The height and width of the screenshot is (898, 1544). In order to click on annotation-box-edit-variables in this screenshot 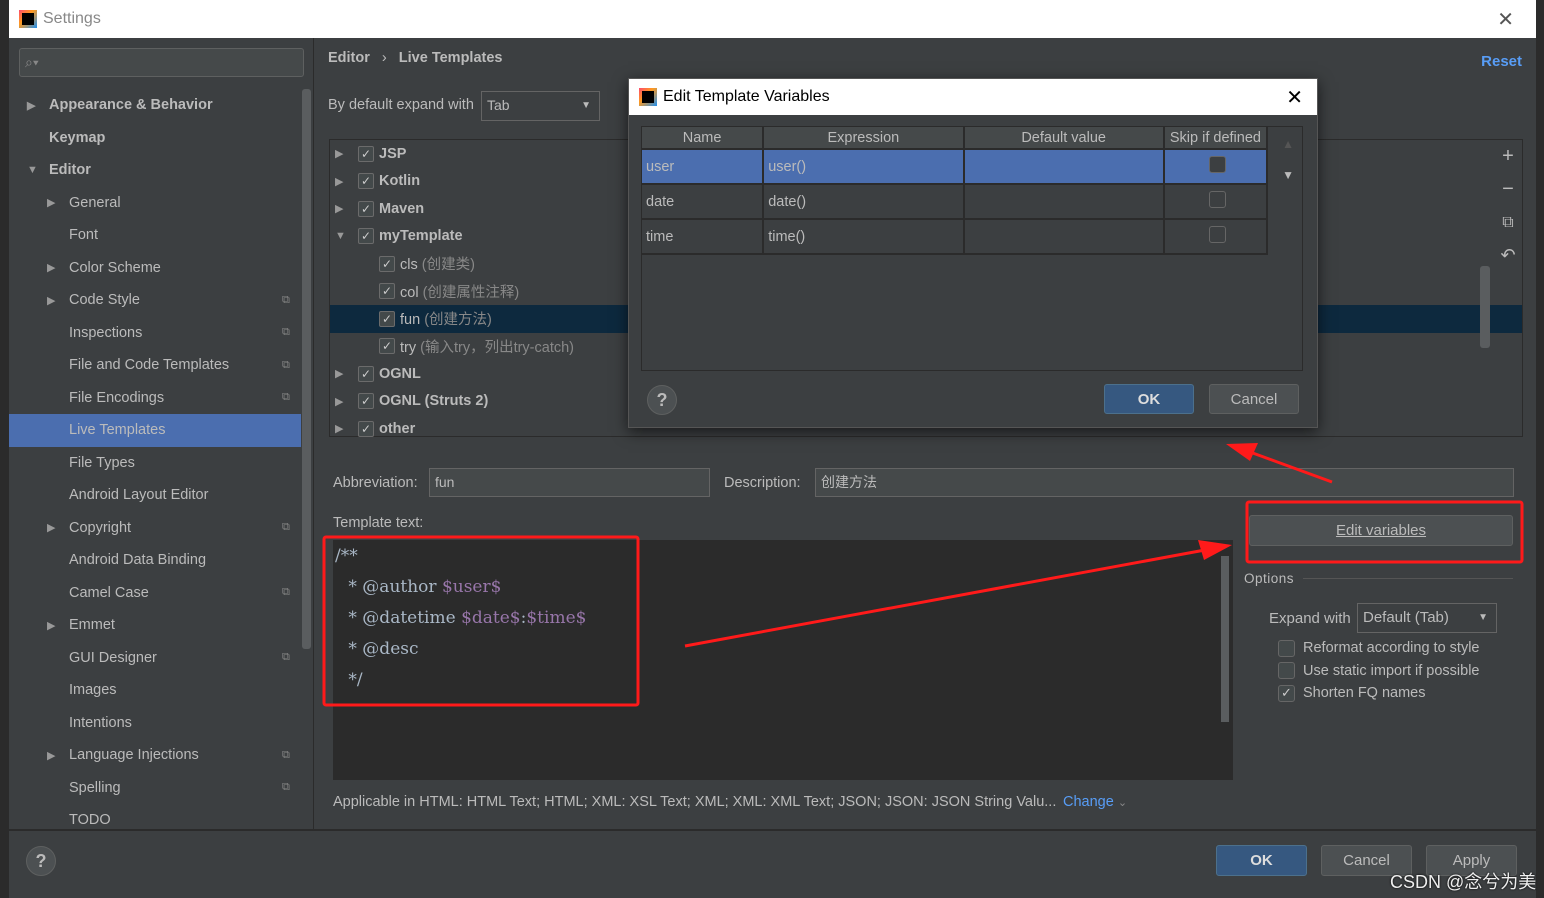, I will do `click(1384, 532)`.